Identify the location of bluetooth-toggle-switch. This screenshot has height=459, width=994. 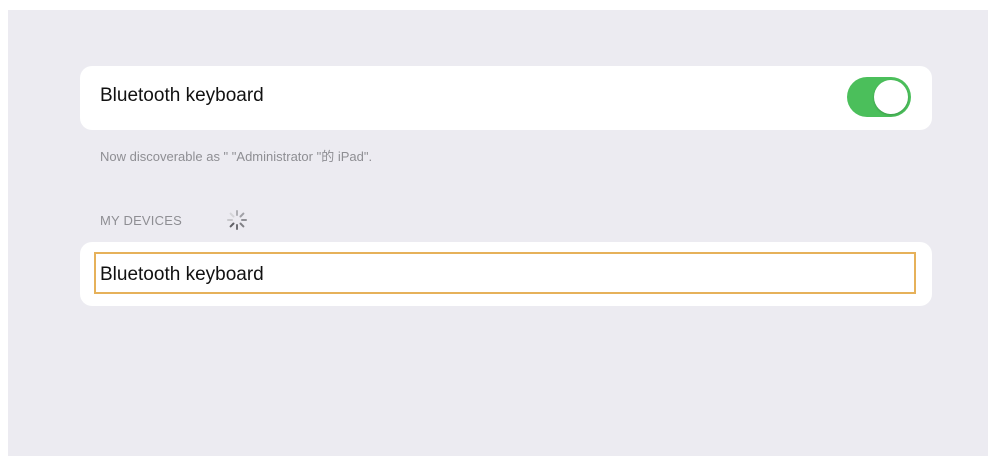
(879, 97).